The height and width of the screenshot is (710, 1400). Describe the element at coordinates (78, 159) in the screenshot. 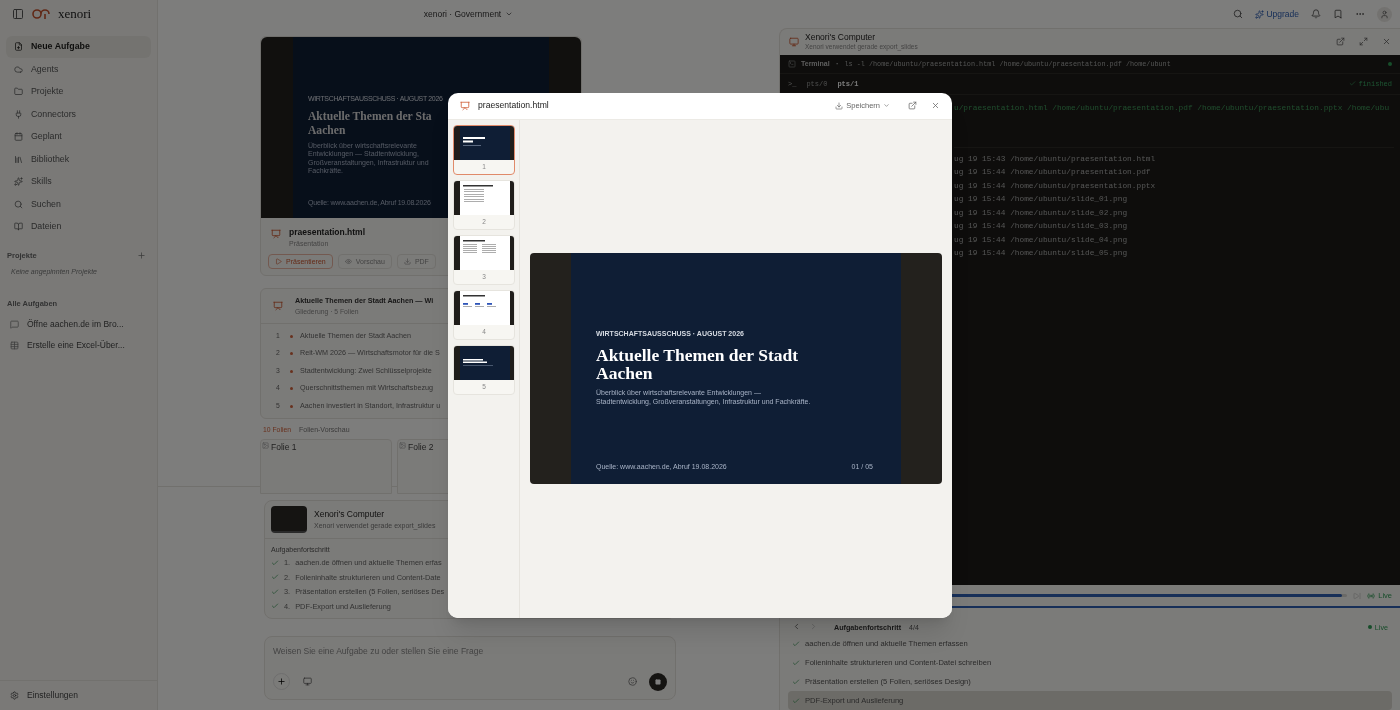

I see `nav-item: Bibliothek` at that location.